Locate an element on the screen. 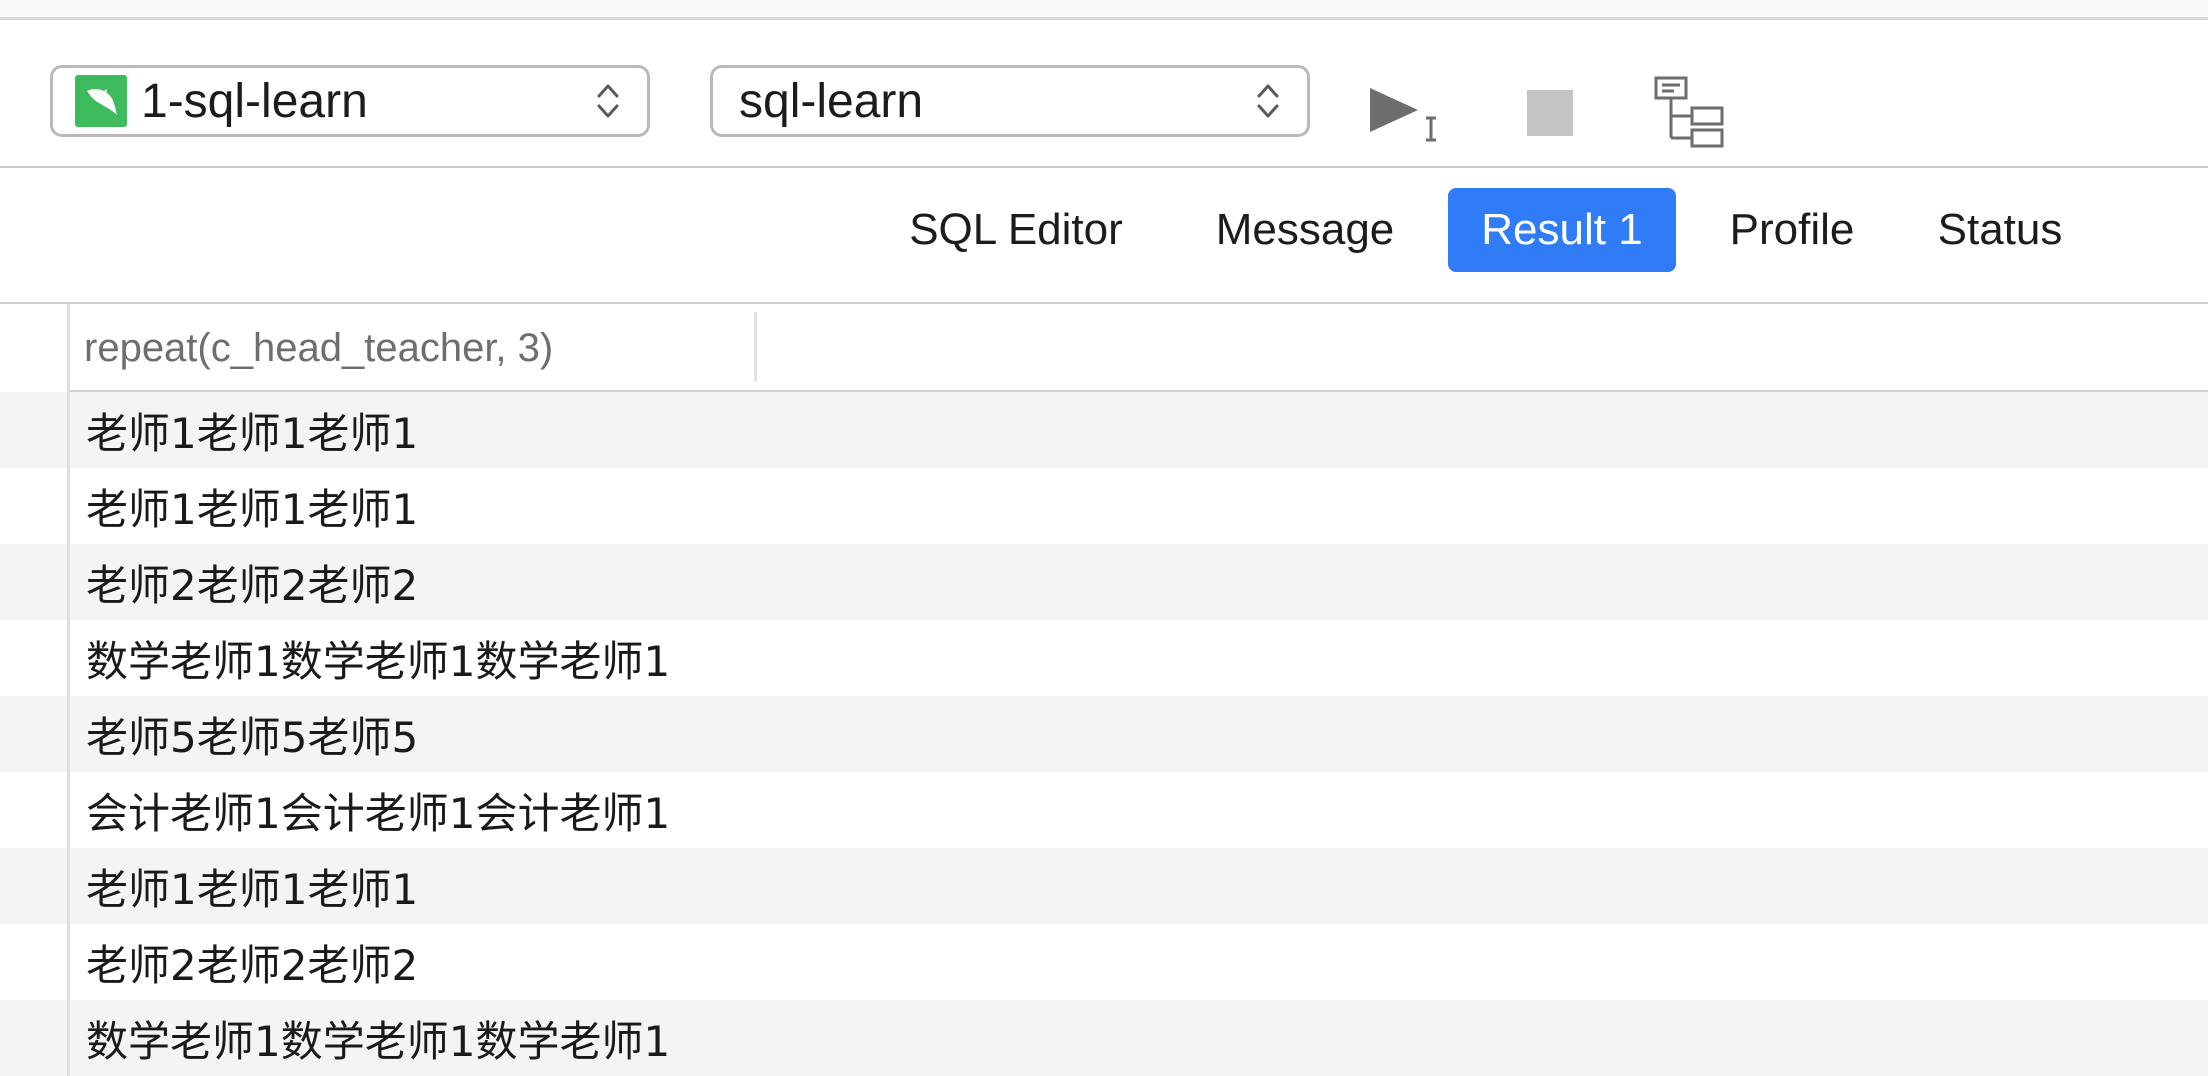 The image size is (2208, 1076). window-top-edge is located at coordinates (1104, 10).